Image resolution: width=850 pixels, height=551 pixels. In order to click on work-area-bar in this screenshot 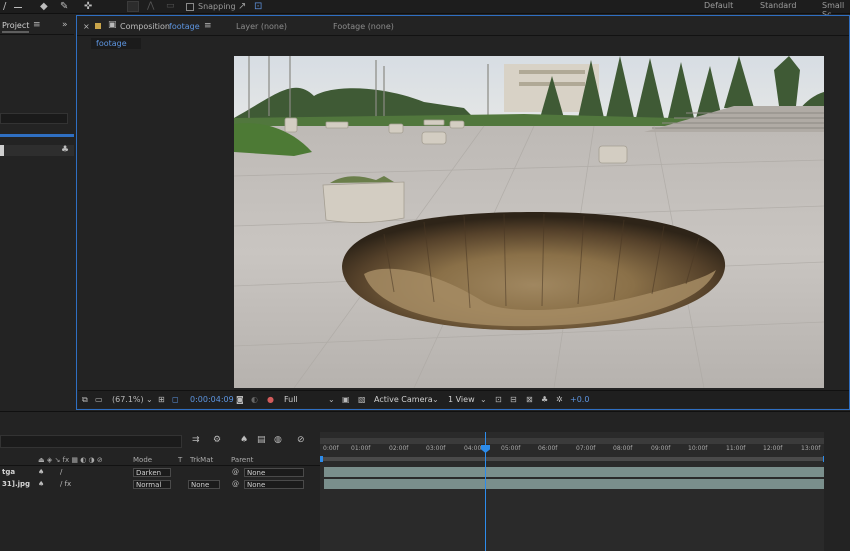, I will do `click(585, 441)`.